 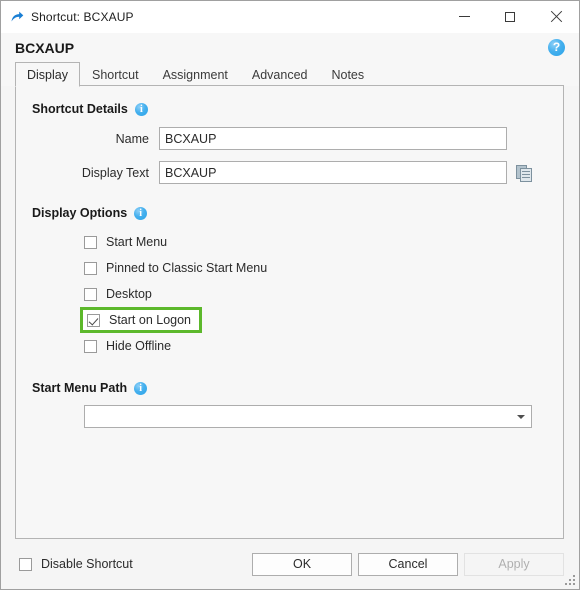 I want to click on option-hide-offline-label: Hide Offline, so click(x=139, y=346).